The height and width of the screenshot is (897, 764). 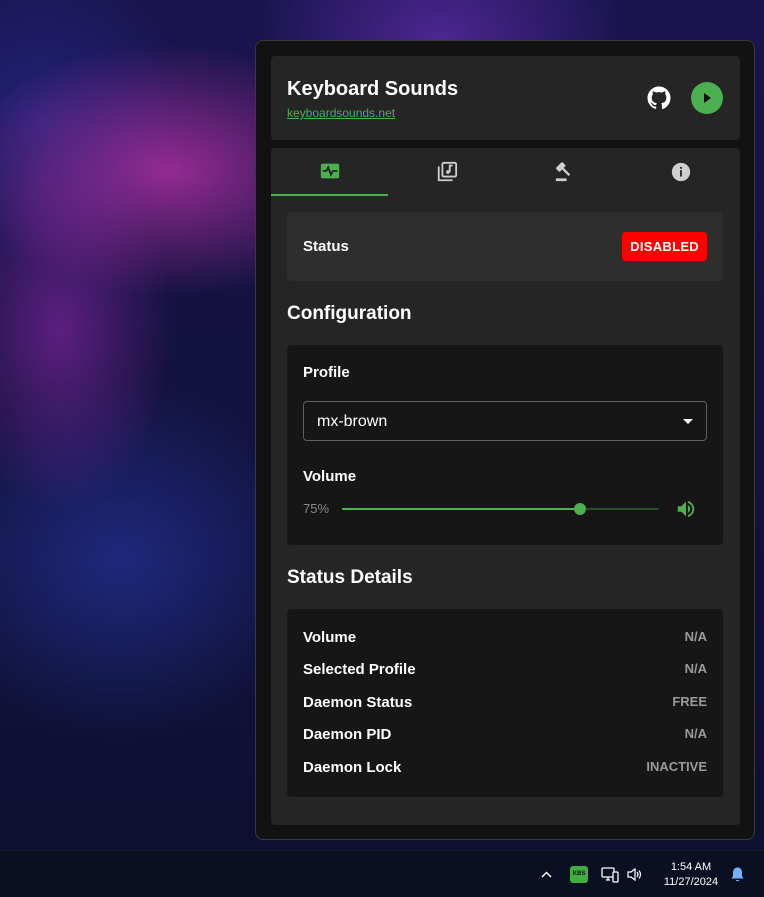 What do you see at coordinates (505, 769) in the screenshot?
I see `detail-row-daemon-lock: Daemon Lock INACTIVE` at bounding box center [505, 769].